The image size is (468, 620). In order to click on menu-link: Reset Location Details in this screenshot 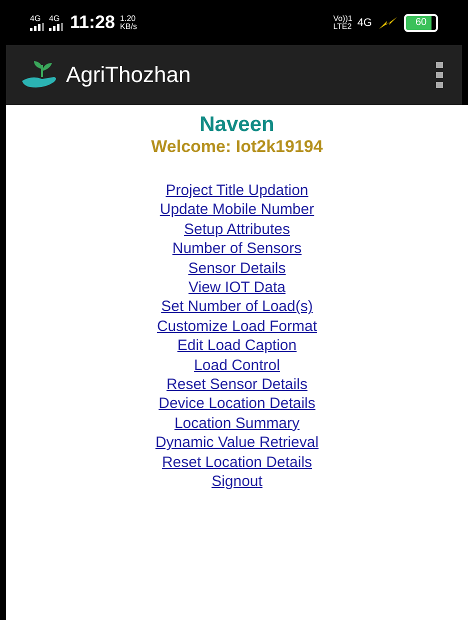, I will do `click(237, 462)`.